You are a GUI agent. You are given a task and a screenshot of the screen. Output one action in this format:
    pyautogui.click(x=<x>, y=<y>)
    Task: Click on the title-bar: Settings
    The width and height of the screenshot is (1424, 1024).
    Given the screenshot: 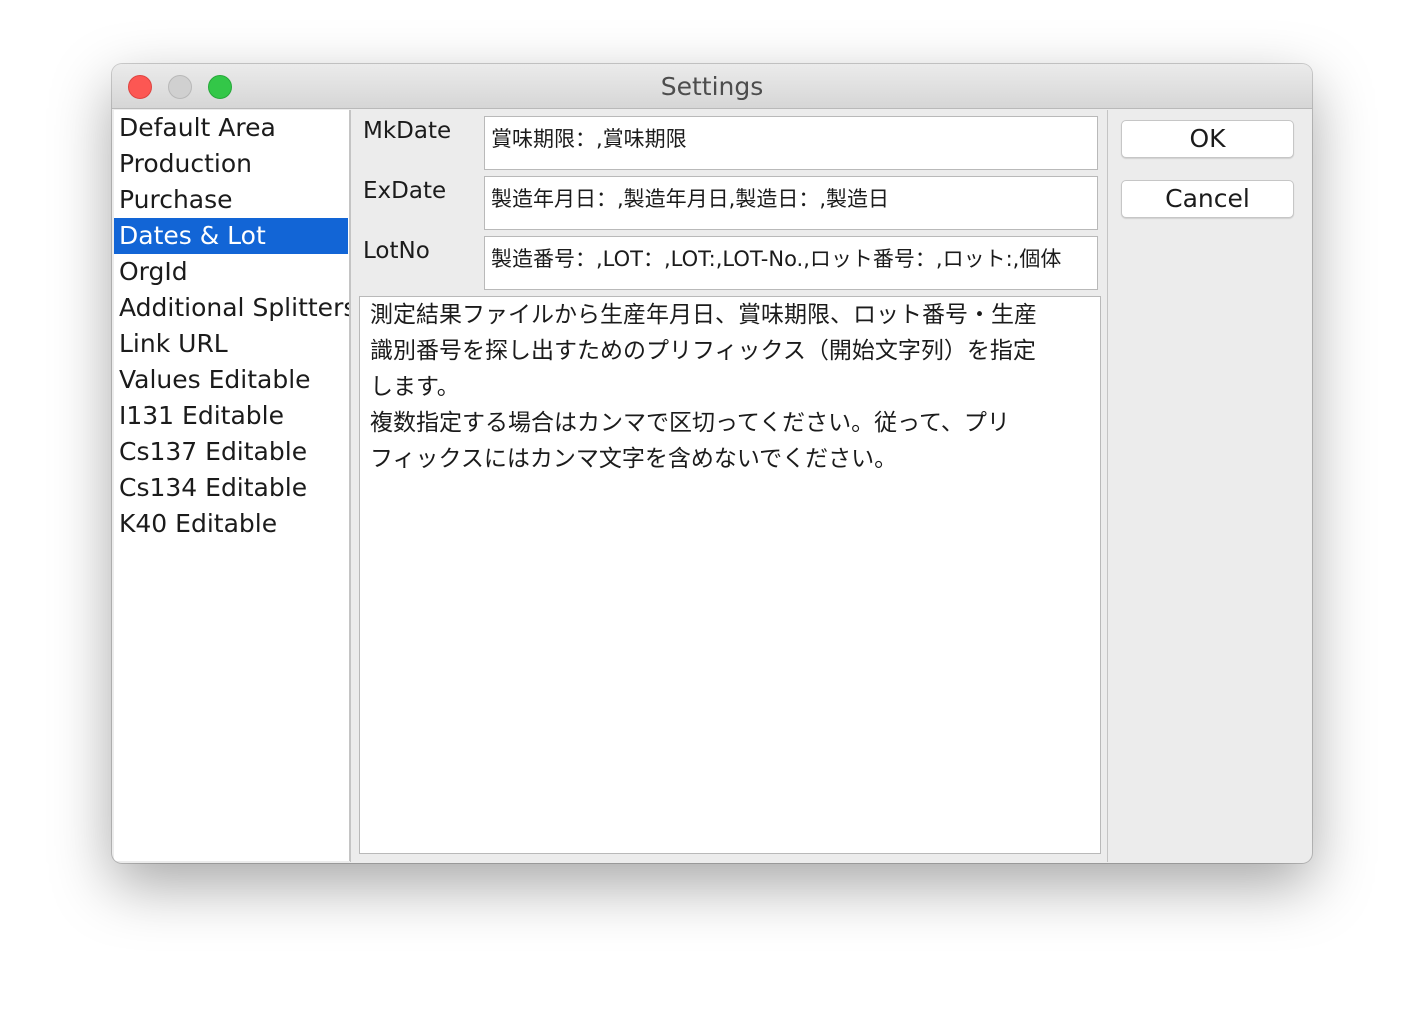 What is the action you would take?
    pyautogui.click(x=712, y=86)
    